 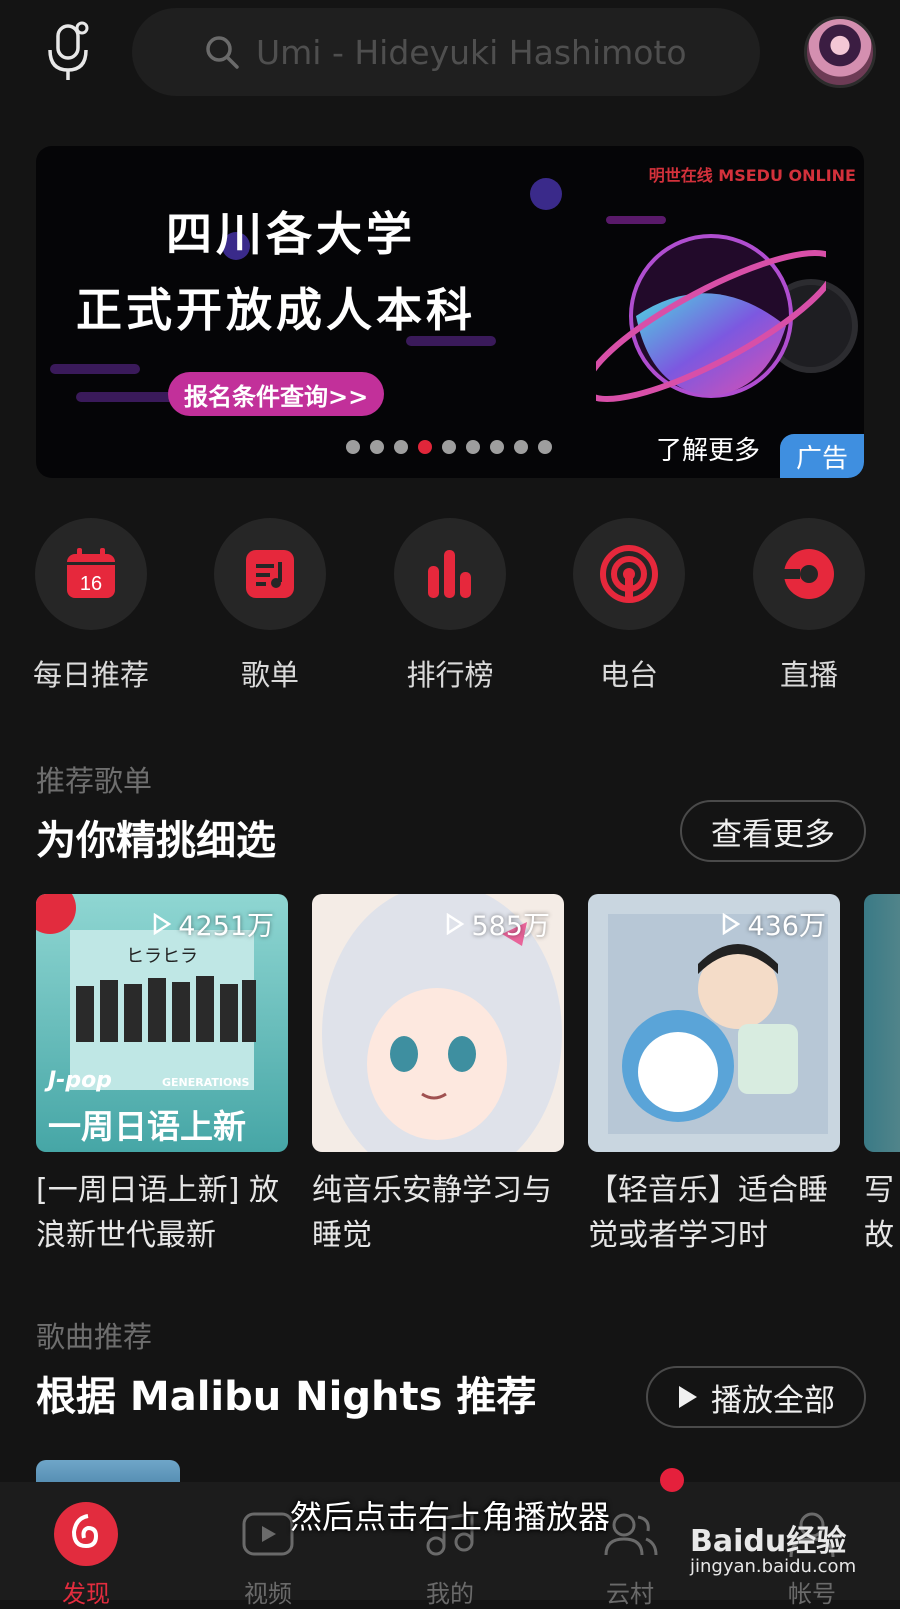 What do you see at coordinates (630, 1594) in the screenshot?
I see `tab-label: 云村` at bounding box center [630, 1594].